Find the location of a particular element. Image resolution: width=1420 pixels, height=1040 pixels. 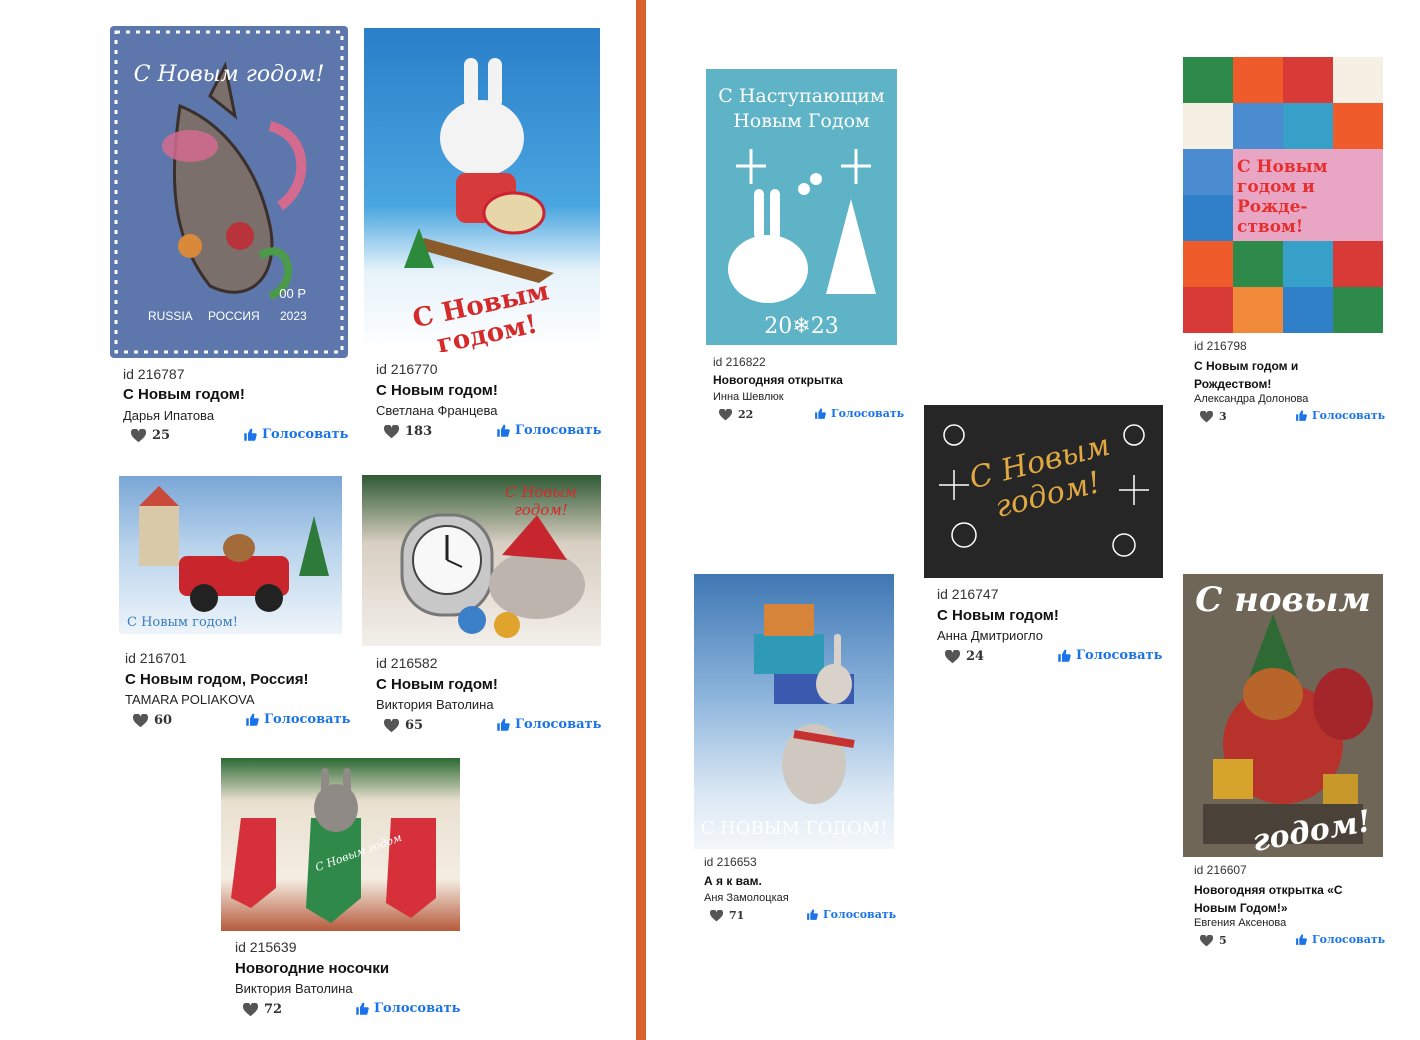

postcard-image: С новым годом! is located at coordinates (1283, 715).